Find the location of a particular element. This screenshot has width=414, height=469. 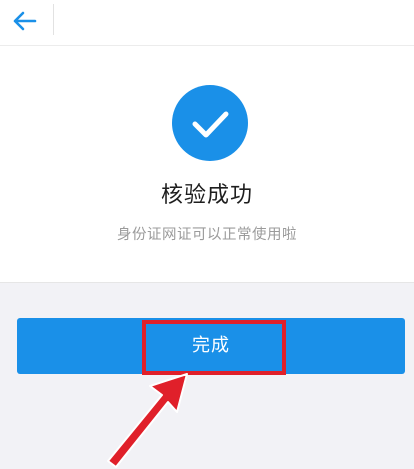

done-button: 完成 is located at coordinates (211, 346).